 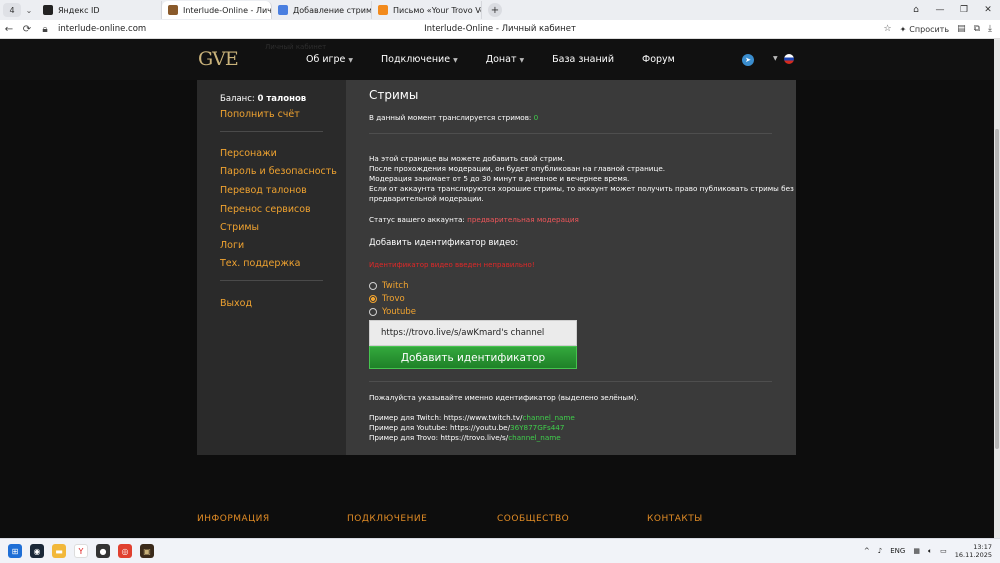 I want to click on error-message: Идентификатор видео введен неправильно!, so click(x=452, y=265).